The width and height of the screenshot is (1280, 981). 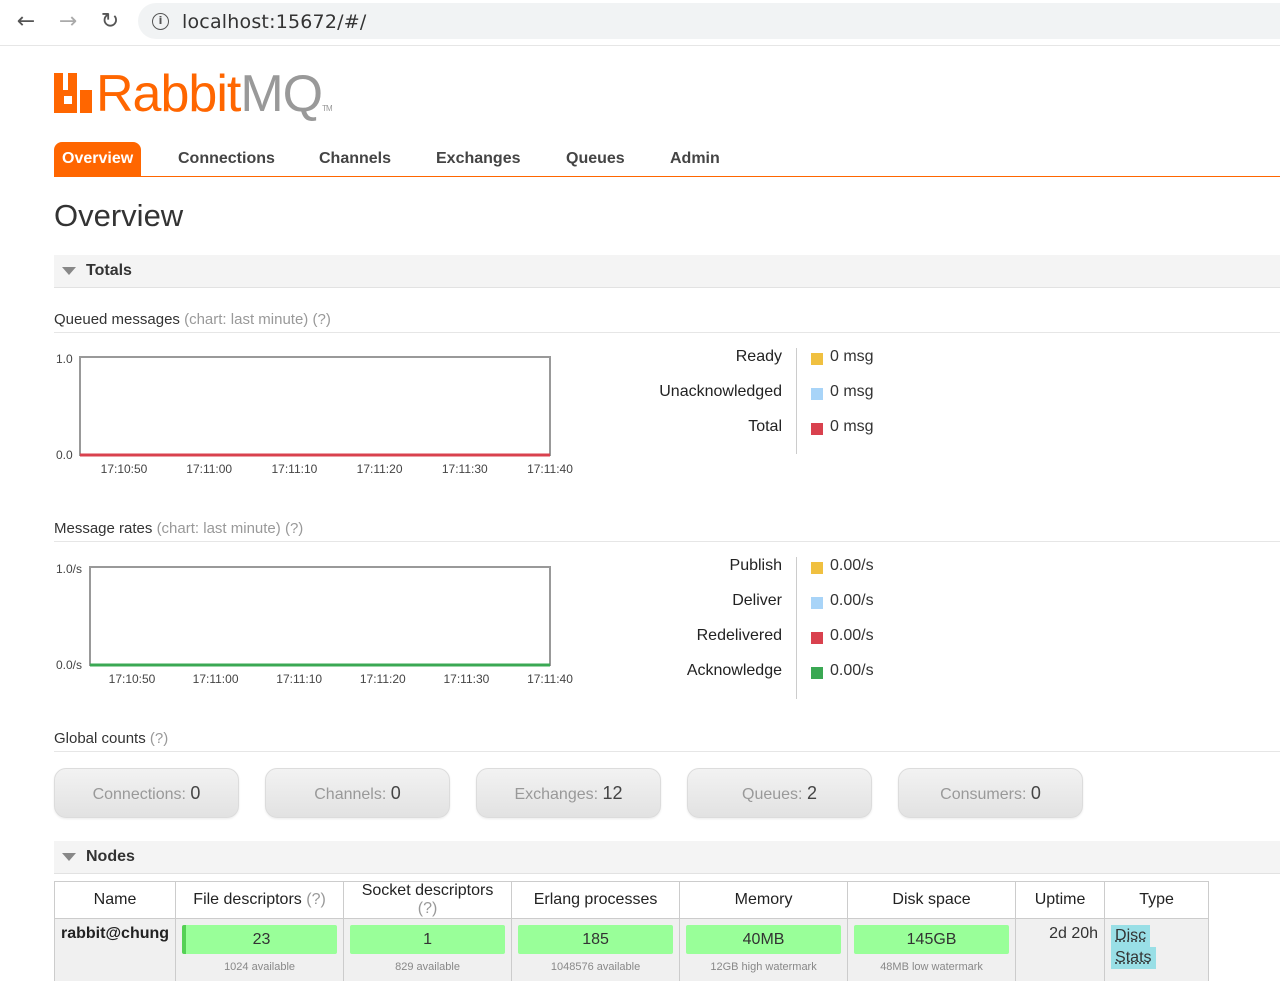 What do you see at coordinates (1133, 958) in the screenshot?
I see `type-badge-stats: Stats` at bounding box center [1133, 958].